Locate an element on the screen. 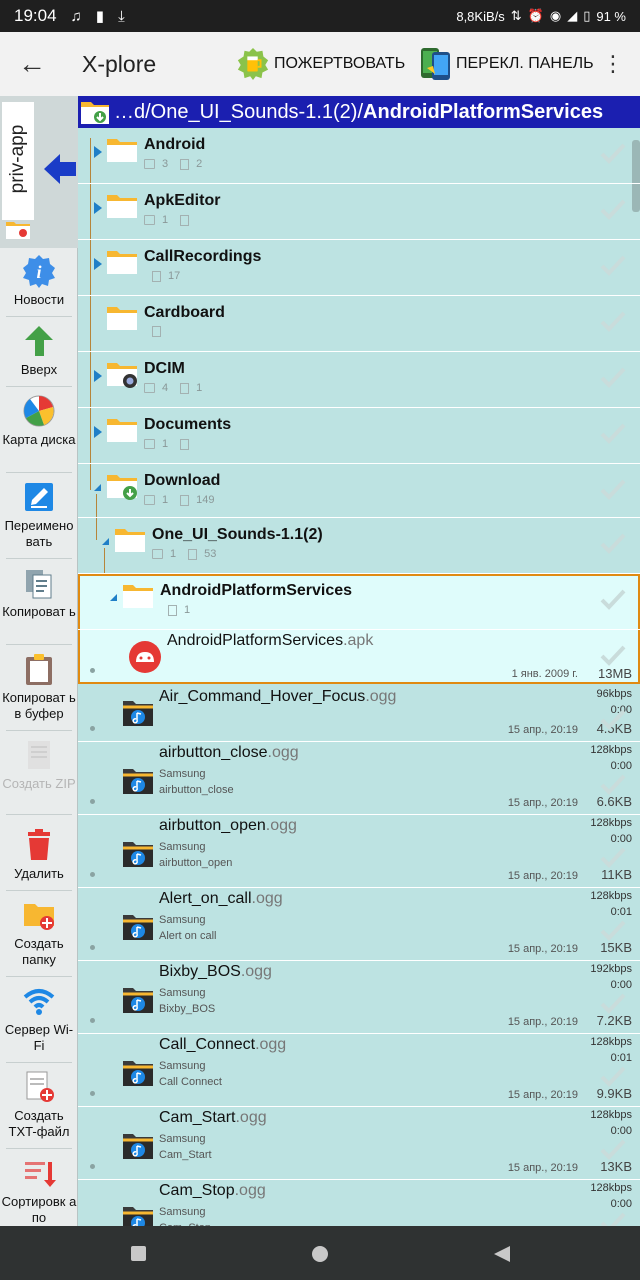 This screenshot has width=640, height=1280. audio-file-size: 7.2KB is located at coordinates (614, 1020).